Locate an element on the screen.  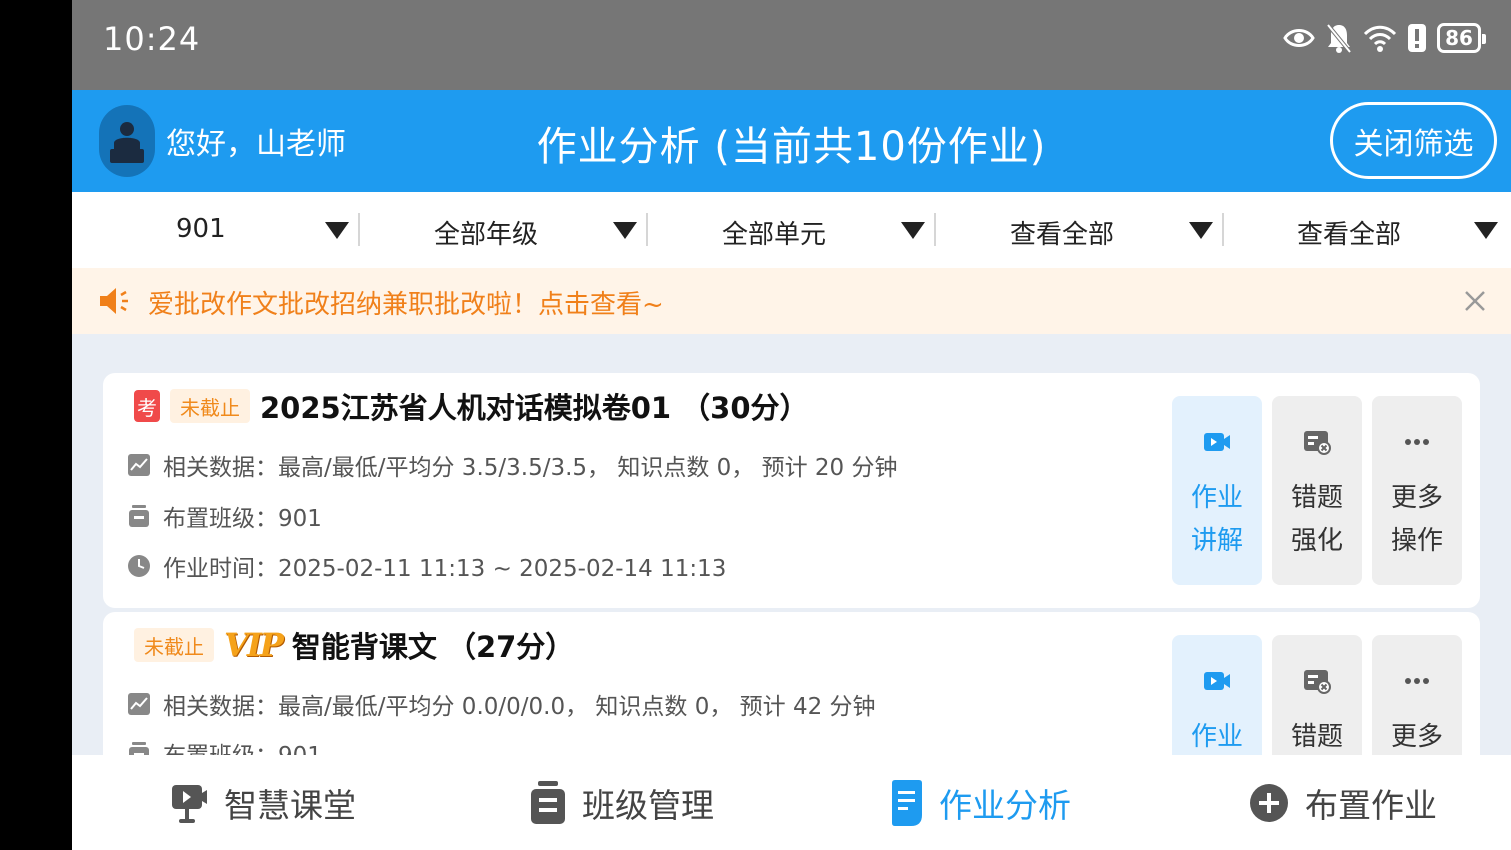
class-icon is located at coordinates (139, 516).